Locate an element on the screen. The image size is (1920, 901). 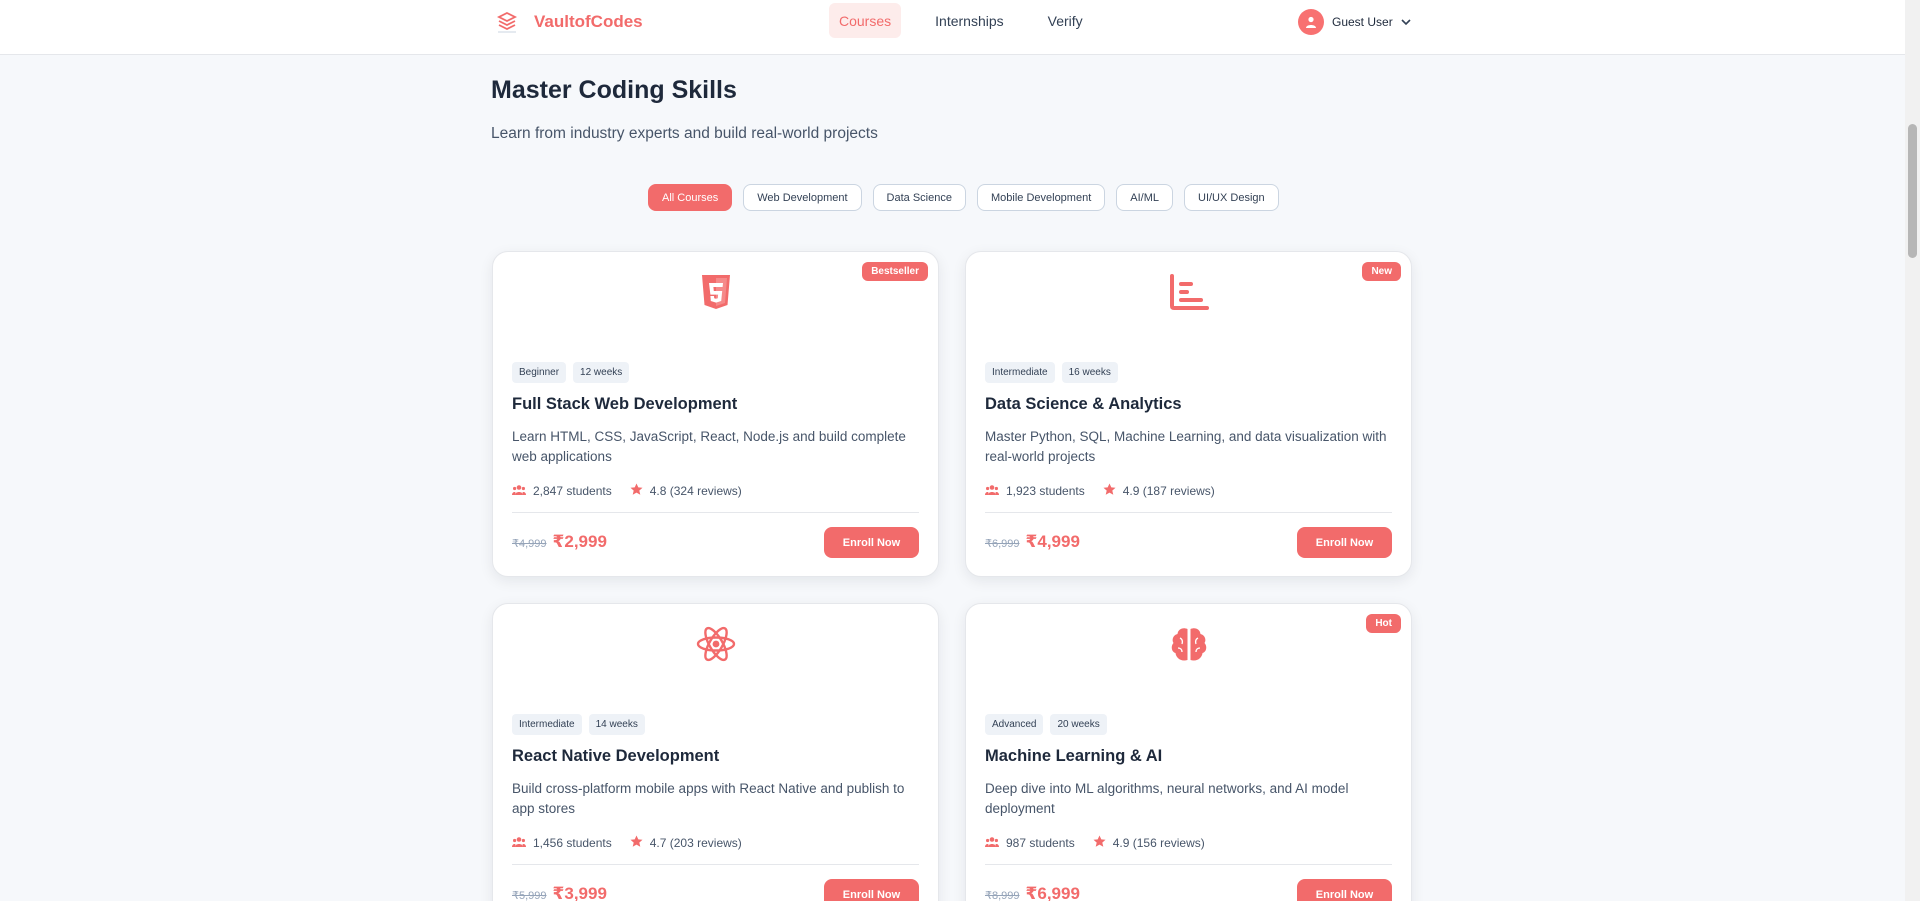
chart-bar-icon is located at coordinates (1188, 292).